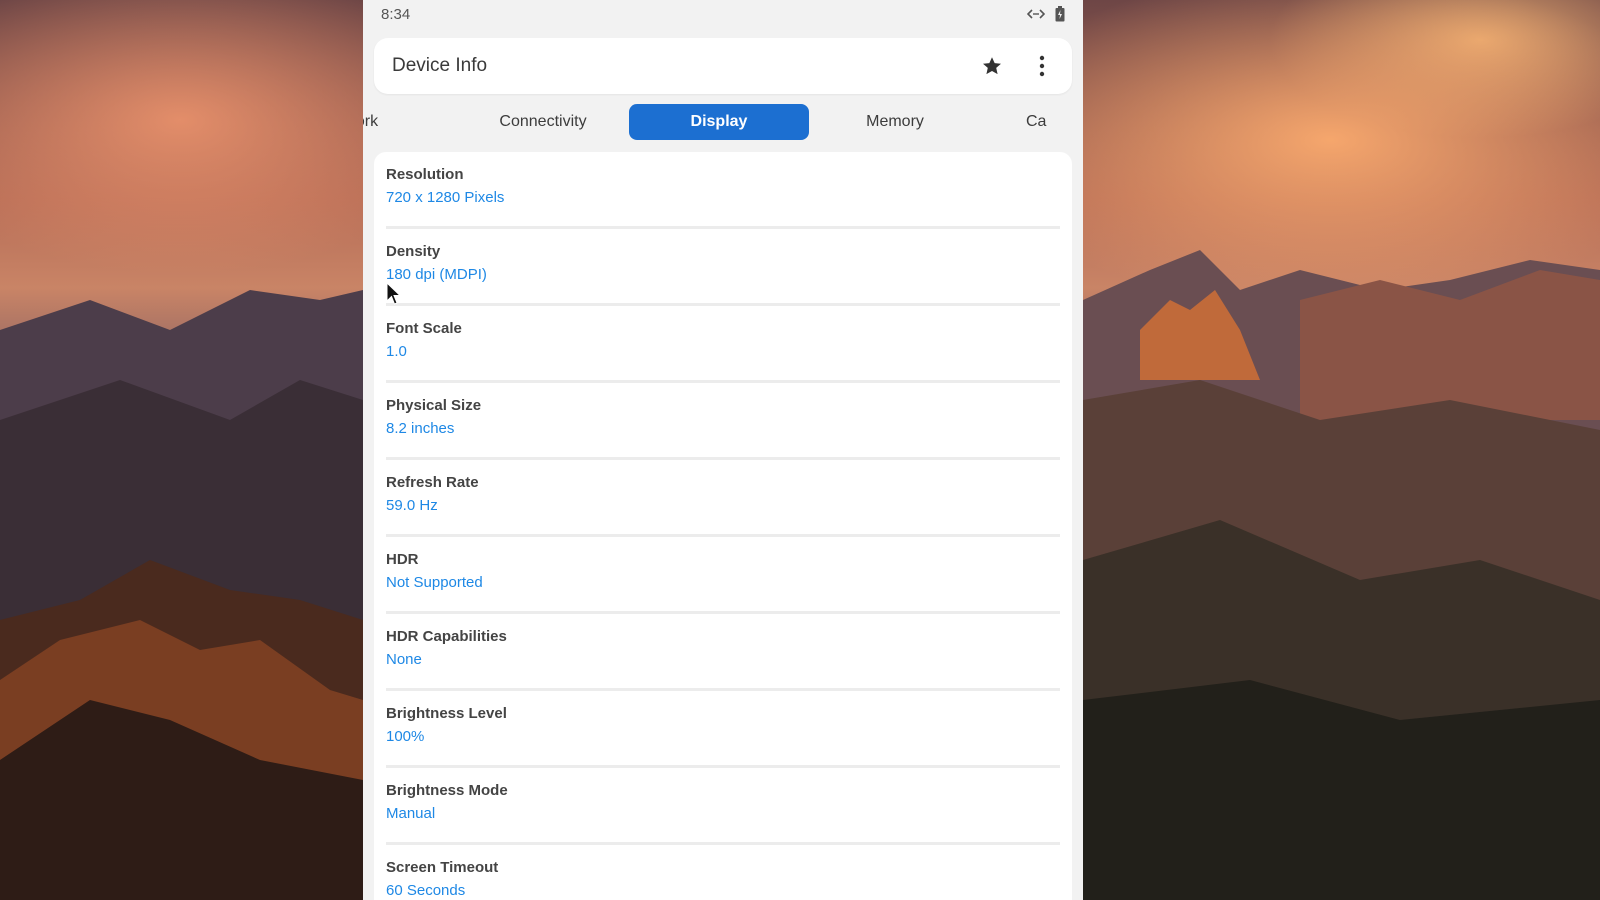 The height and width of the screenshot is (900, 1600). Describe the element at coordinates (396, 14) in the screenshot. I see `status-time: 8:34` at that location.